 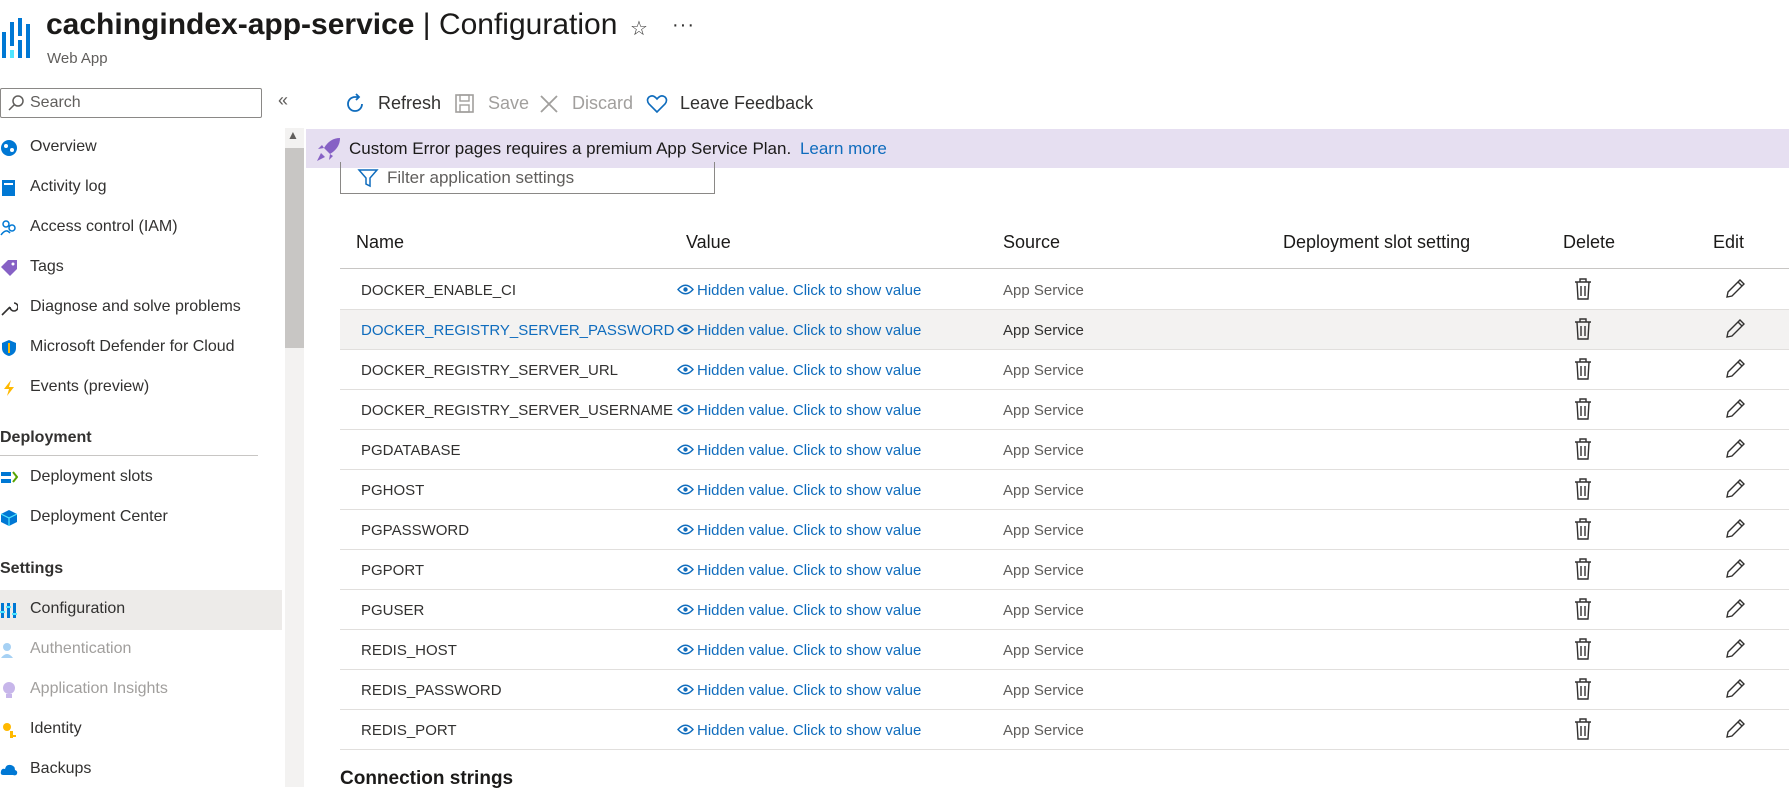 I want to click on trash-icon, so click(x=1583, y=489).